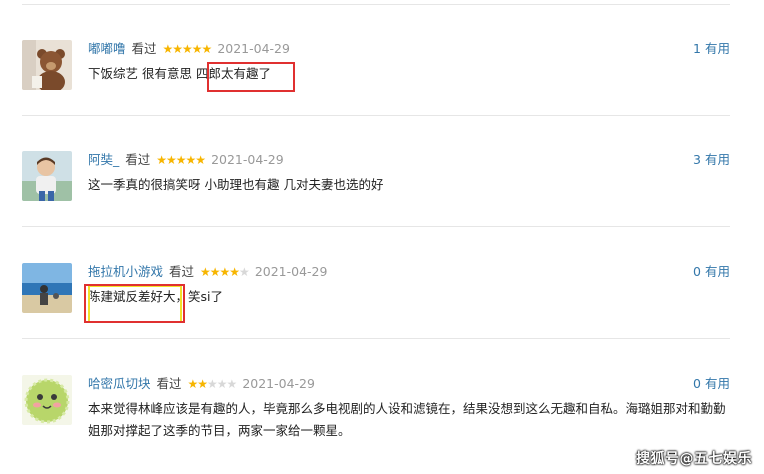 The width and height of the screenshot is (764, 474). Describe the element at coordinates (47, 288) in the screenshot. I see `avatar-beach` at that location.